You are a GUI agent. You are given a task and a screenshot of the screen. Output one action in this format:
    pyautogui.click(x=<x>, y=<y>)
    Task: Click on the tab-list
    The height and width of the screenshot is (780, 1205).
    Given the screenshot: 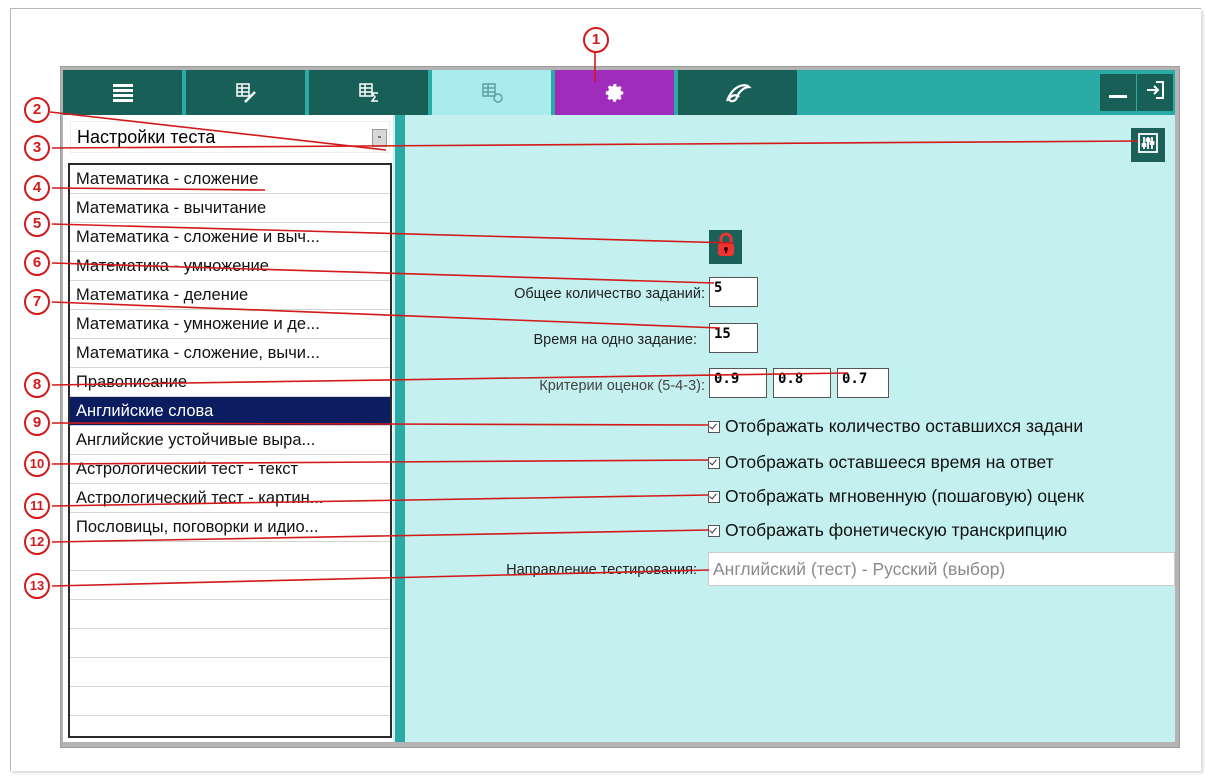 What is the action you would take?
    pyautogui.click(x=123, y=92)
    